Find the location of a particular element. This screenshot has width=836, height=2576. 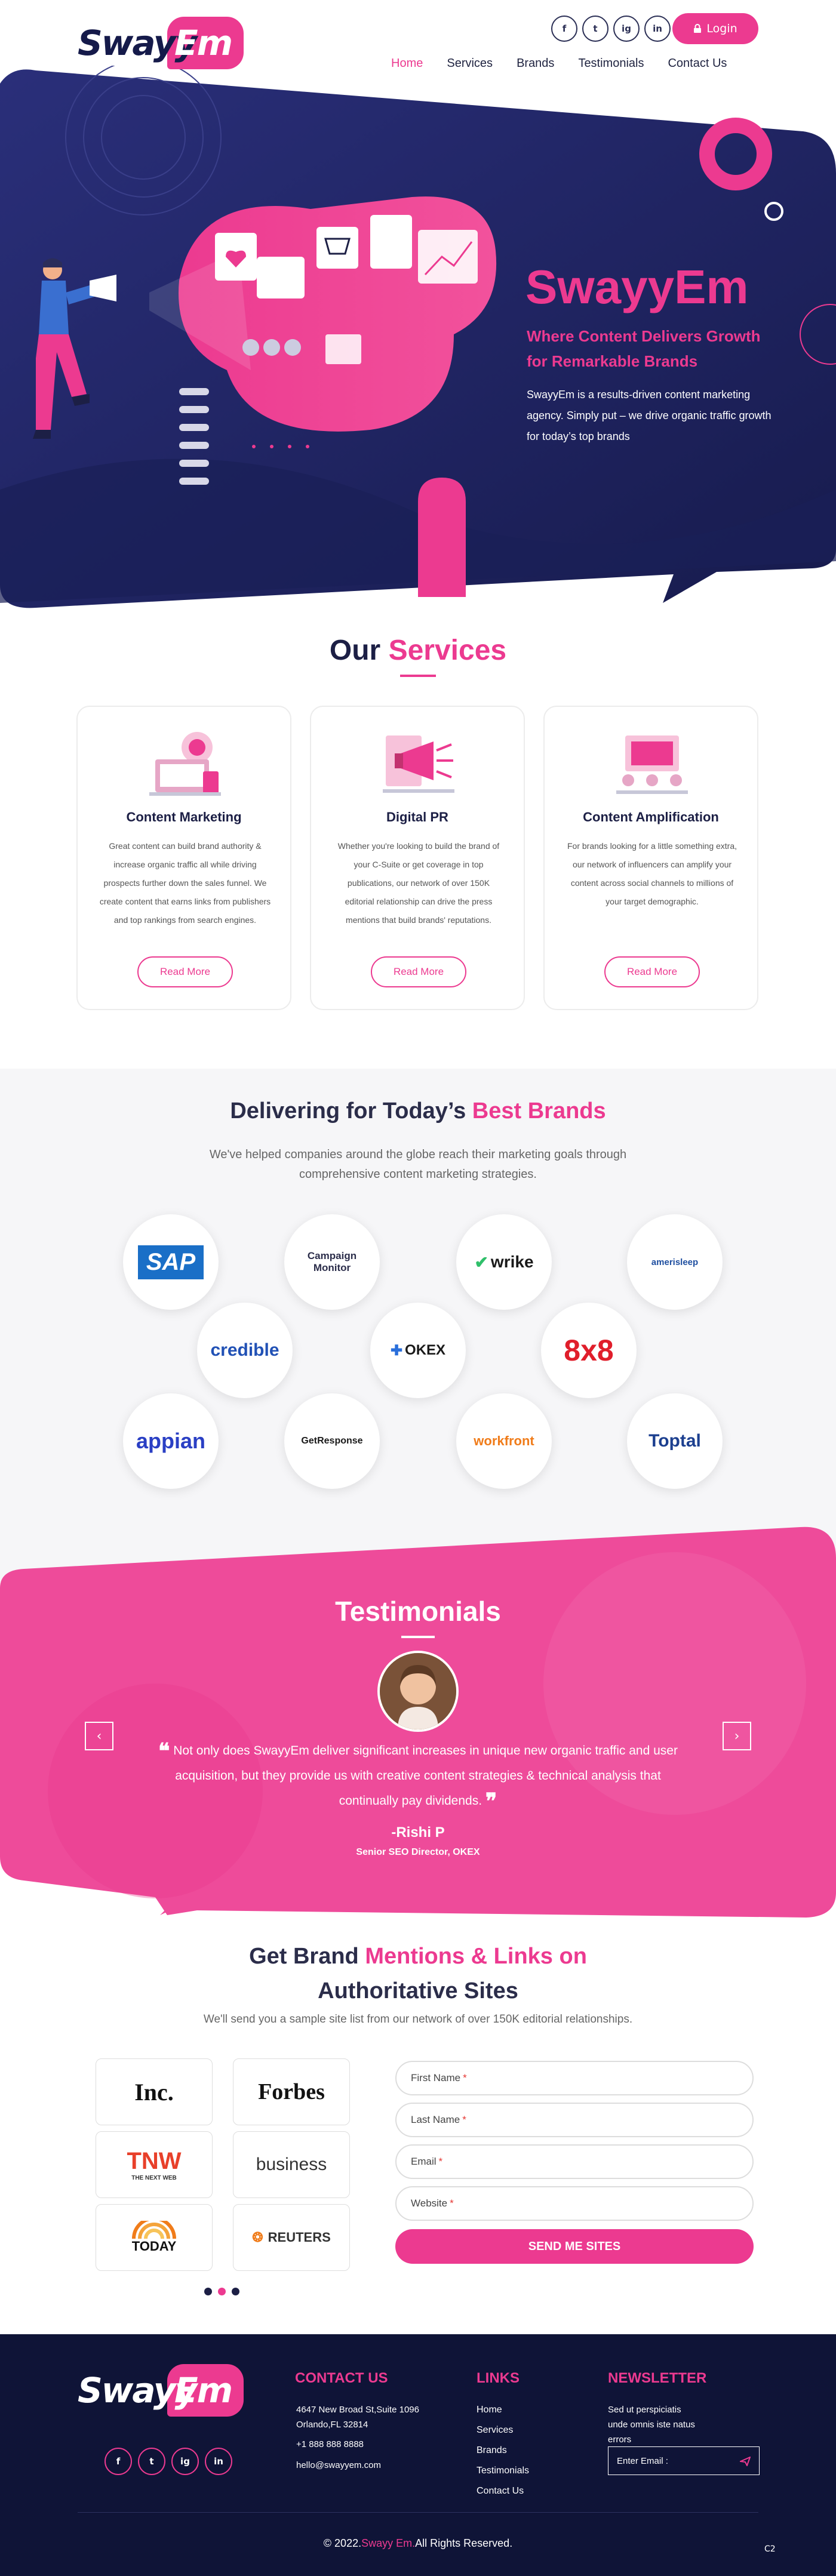

brand-logo-getresponse: GetResponse is located at coordinates (332, 1441).